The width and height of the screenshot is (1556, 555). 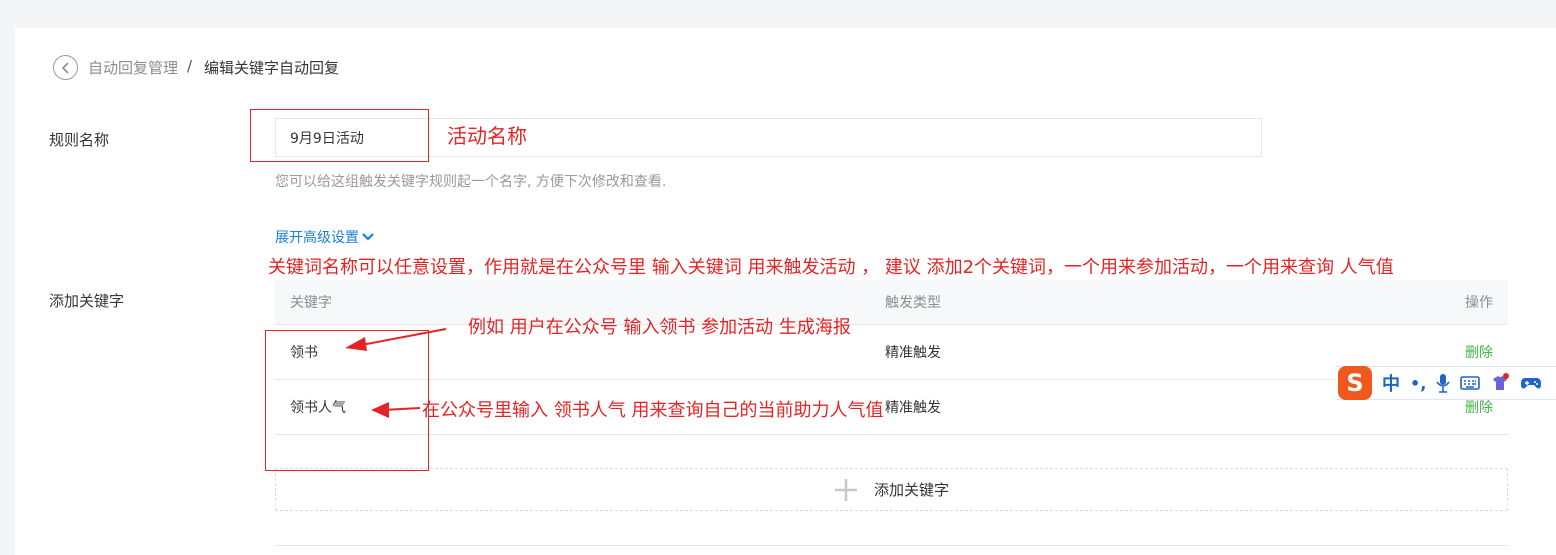 What do you see at coordinates (396, 373) in the screenshot?
I see `annotation-arrows` at bounding box center [396, 373].